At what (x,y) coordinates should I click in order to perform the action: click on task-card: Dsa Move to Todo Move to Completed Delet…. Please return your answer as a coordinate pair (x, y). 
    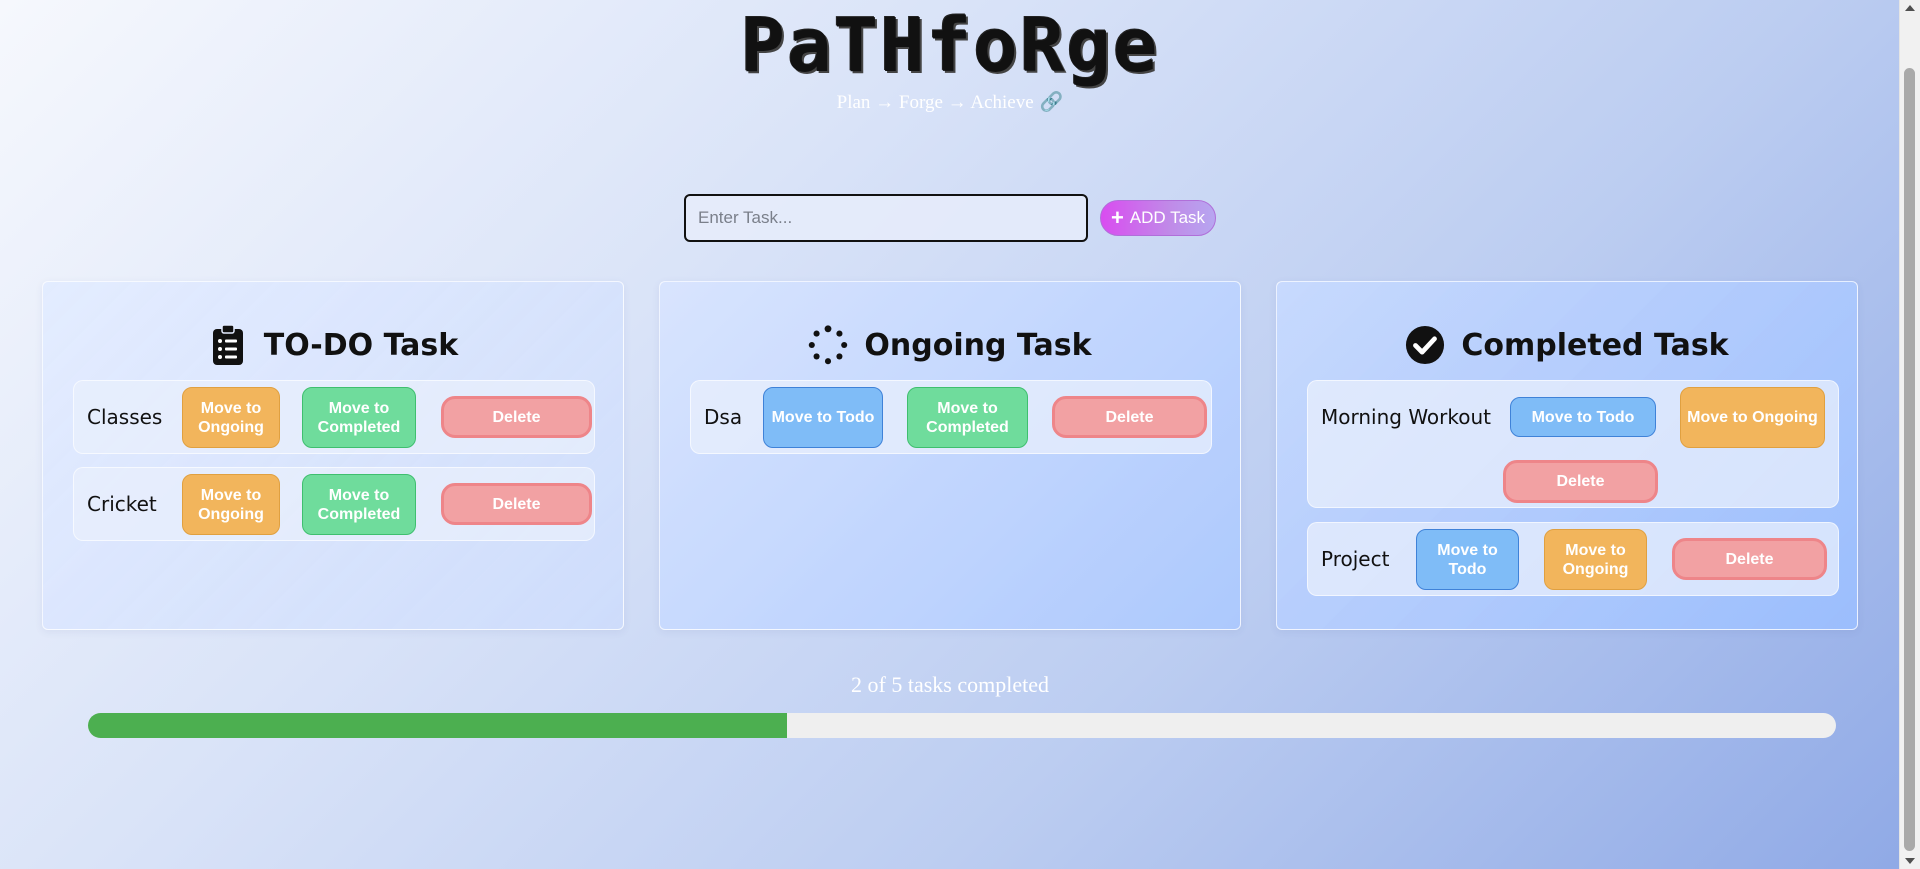
    Looking at the image, I should click on (951, 417).